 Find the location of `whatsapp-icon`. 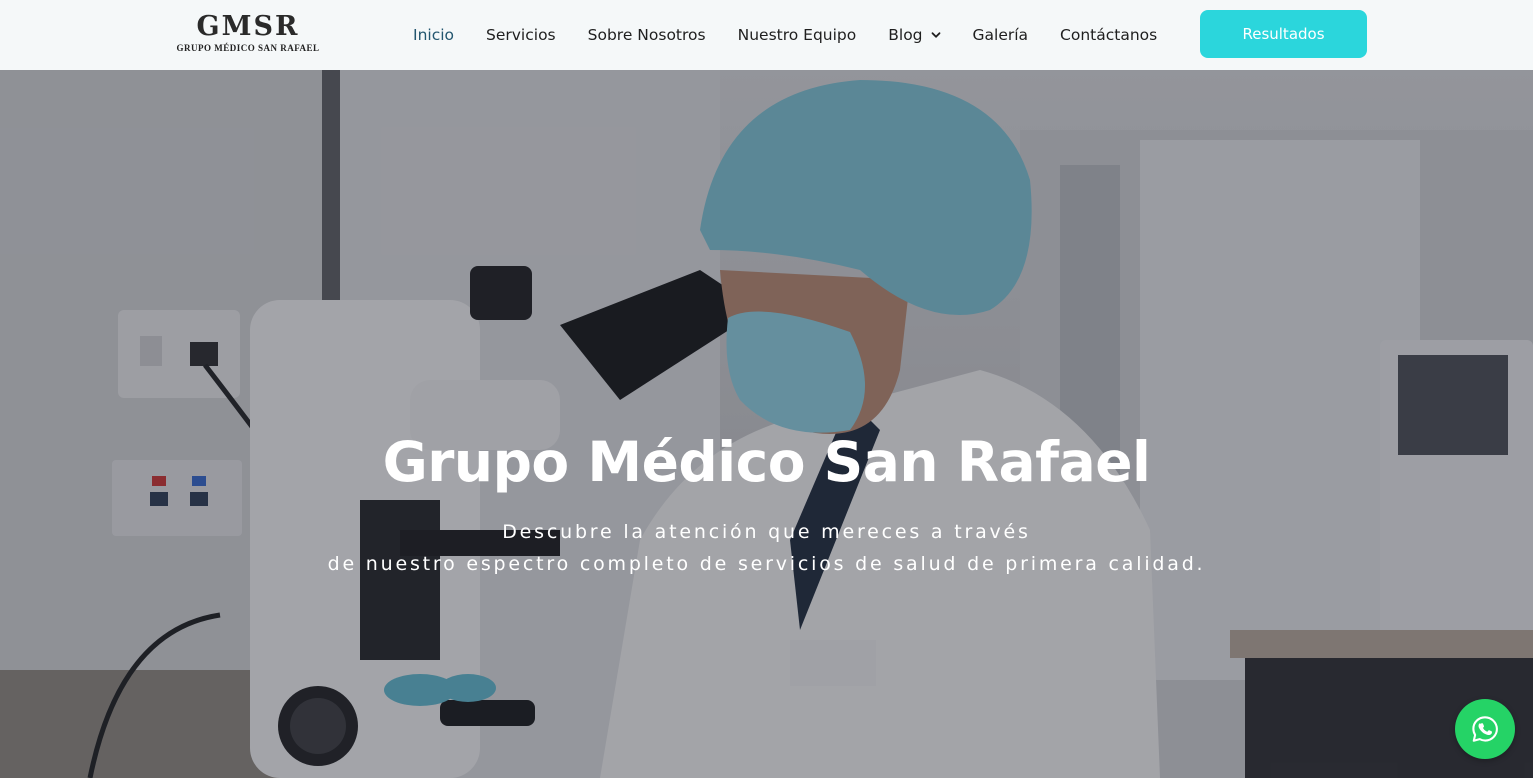

whatsapp-icon is located at coordinates (1485, 729).